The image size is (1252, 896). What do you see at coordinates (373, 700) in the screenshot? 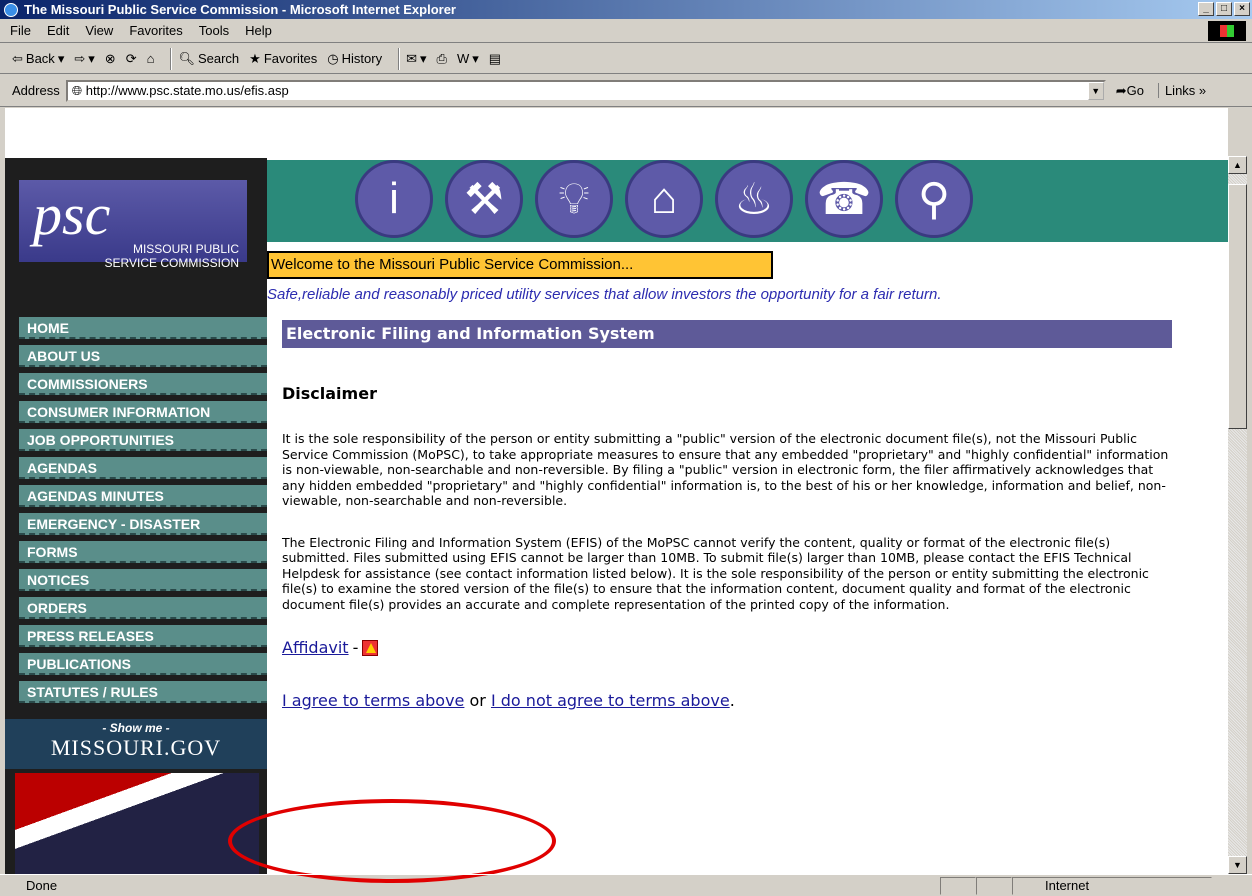
I see `agree-link: I agree to terms above` at bounding box center [373, 700].